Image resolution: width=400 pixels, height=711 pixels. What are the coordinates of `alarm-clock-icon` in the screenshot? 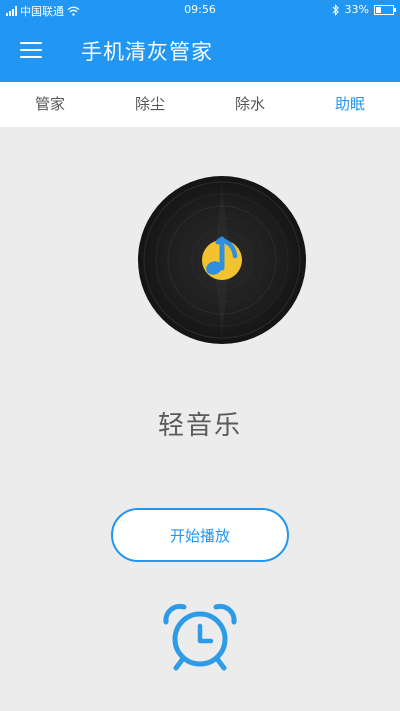 It's located at (200, 637).